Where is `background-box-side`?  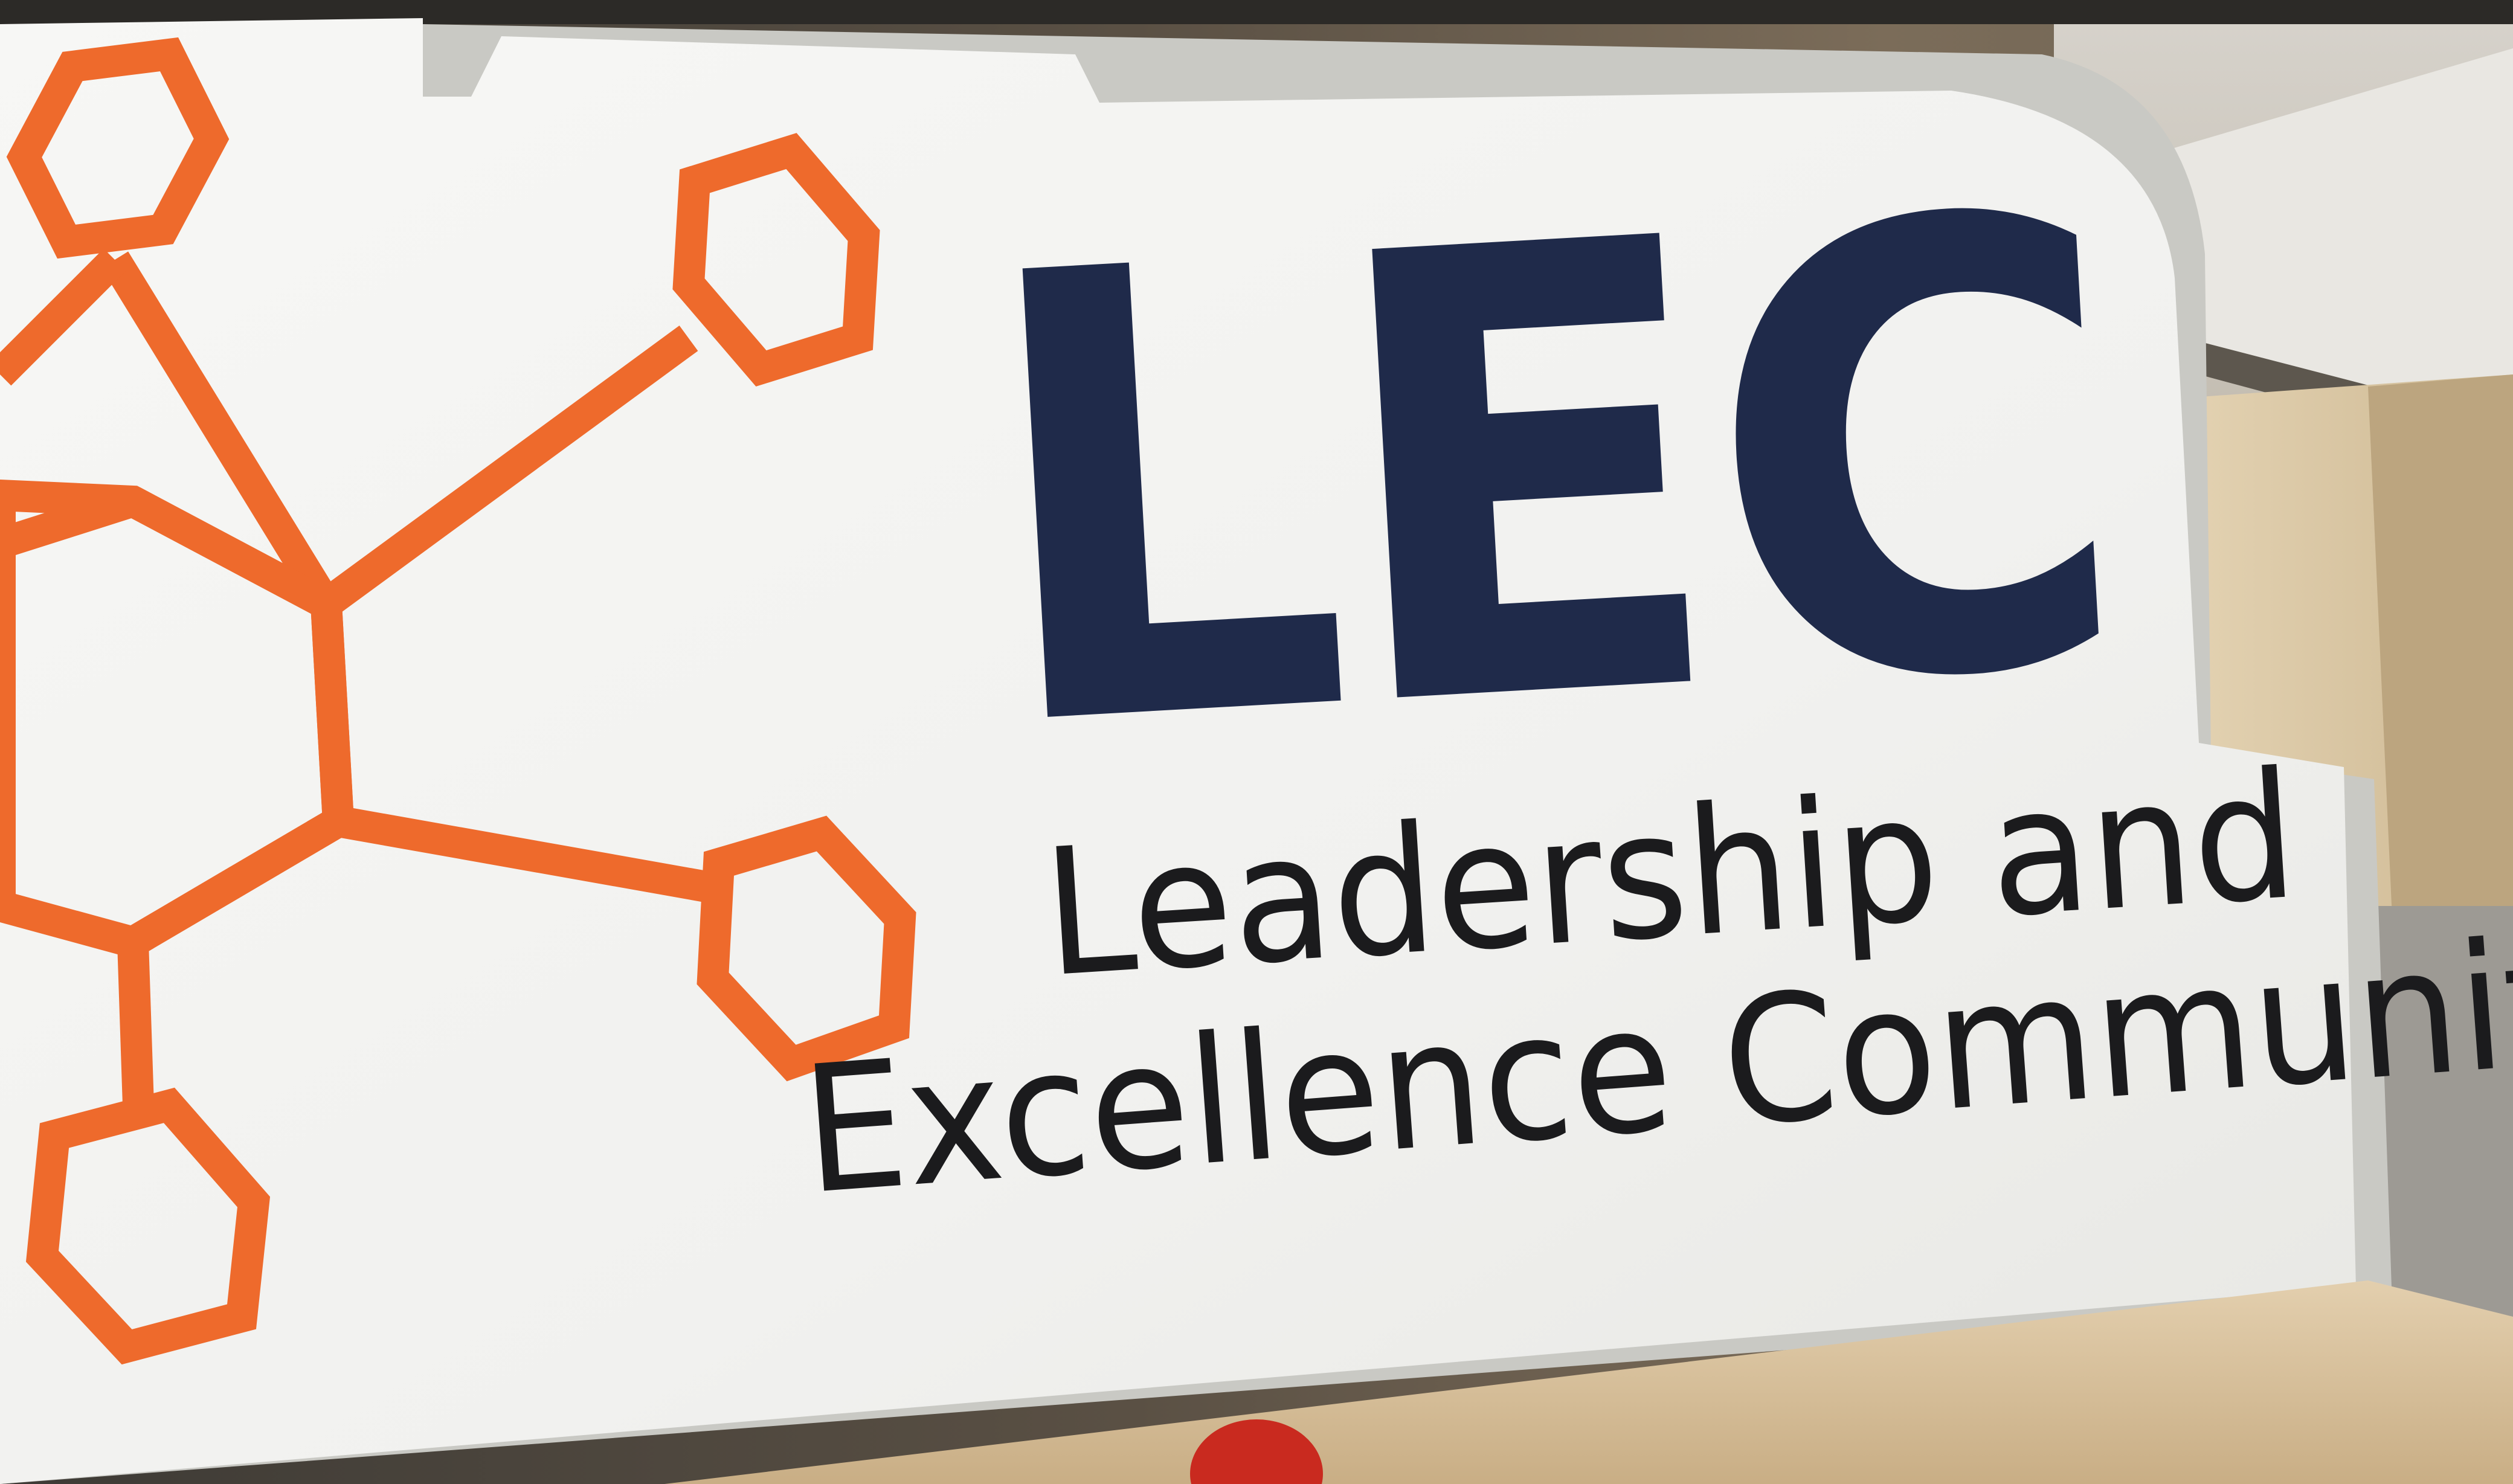
background-box-side is located at coordinates (2440, 658).